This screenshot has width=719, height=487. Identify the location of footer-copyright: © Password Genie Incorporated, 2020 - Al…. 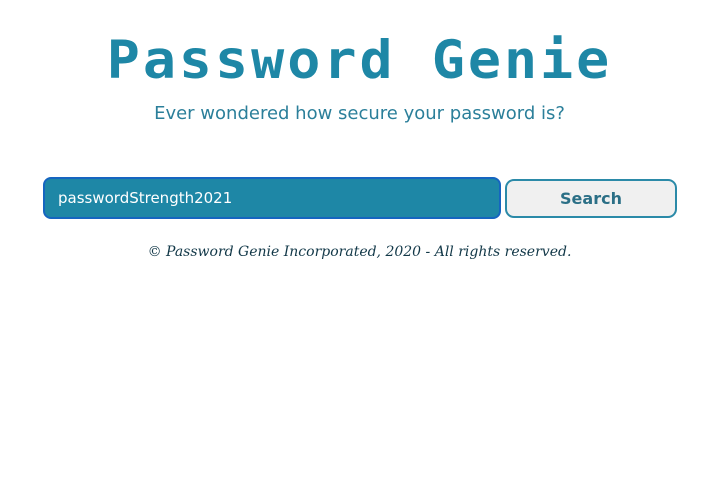
(359, 252).